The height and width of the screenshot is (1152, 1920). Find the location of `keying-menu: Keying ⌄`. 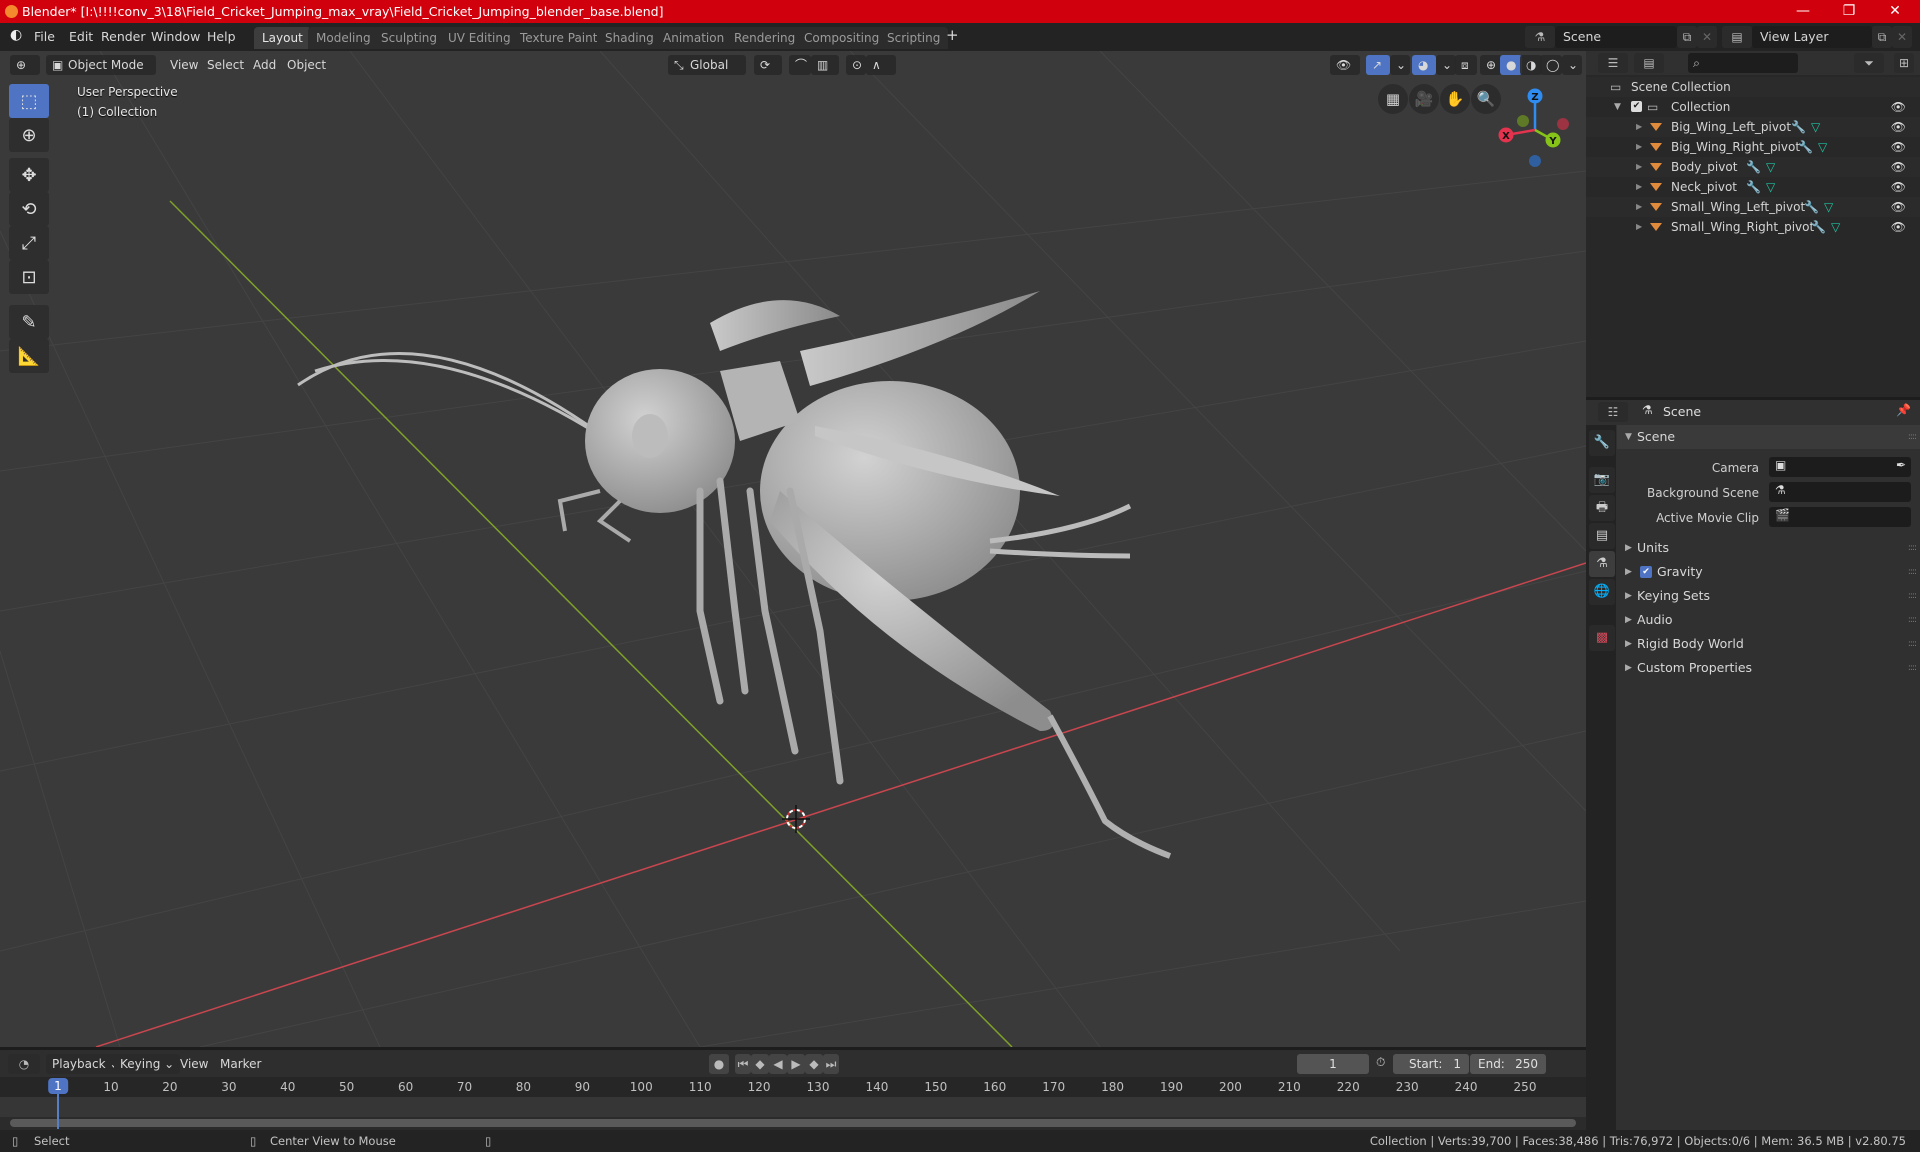

keying-menu: Keying ⌄ is located at coordinates (147, 1064).